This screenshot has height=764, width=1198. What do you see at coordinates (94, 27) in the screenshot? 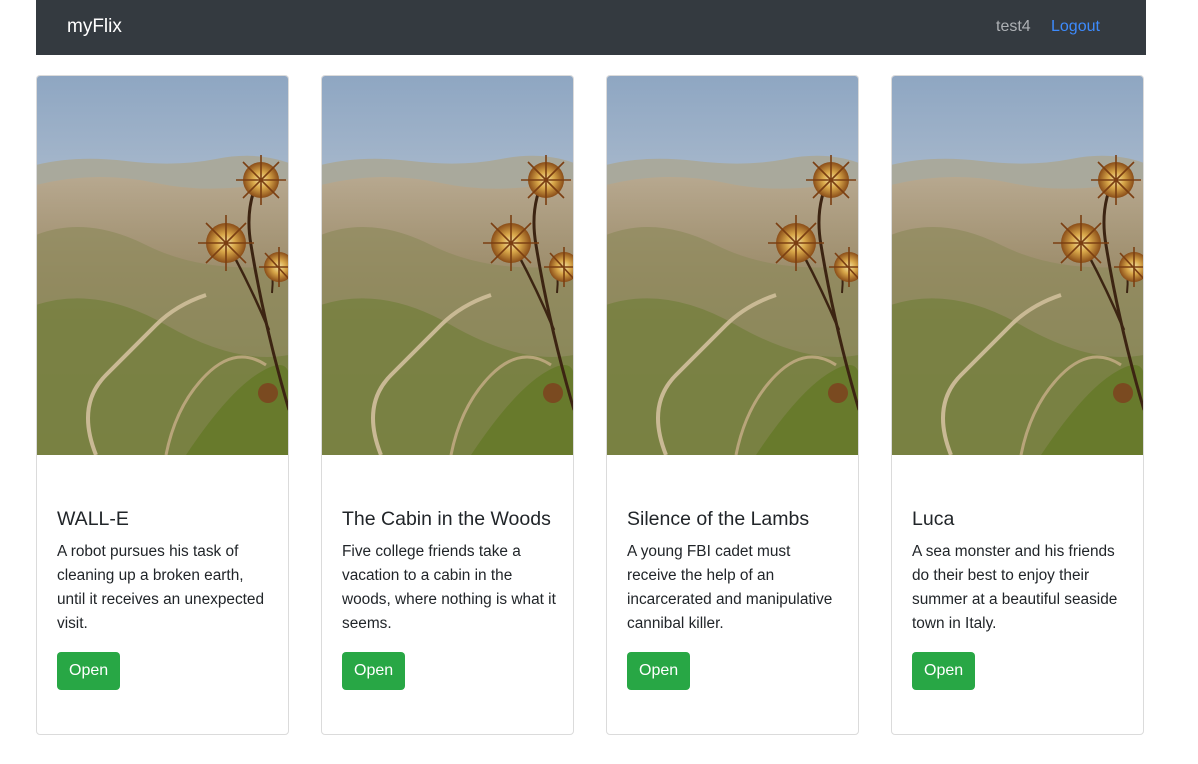
I see `brand-link: myFlix` at bounding box center [94, 27].